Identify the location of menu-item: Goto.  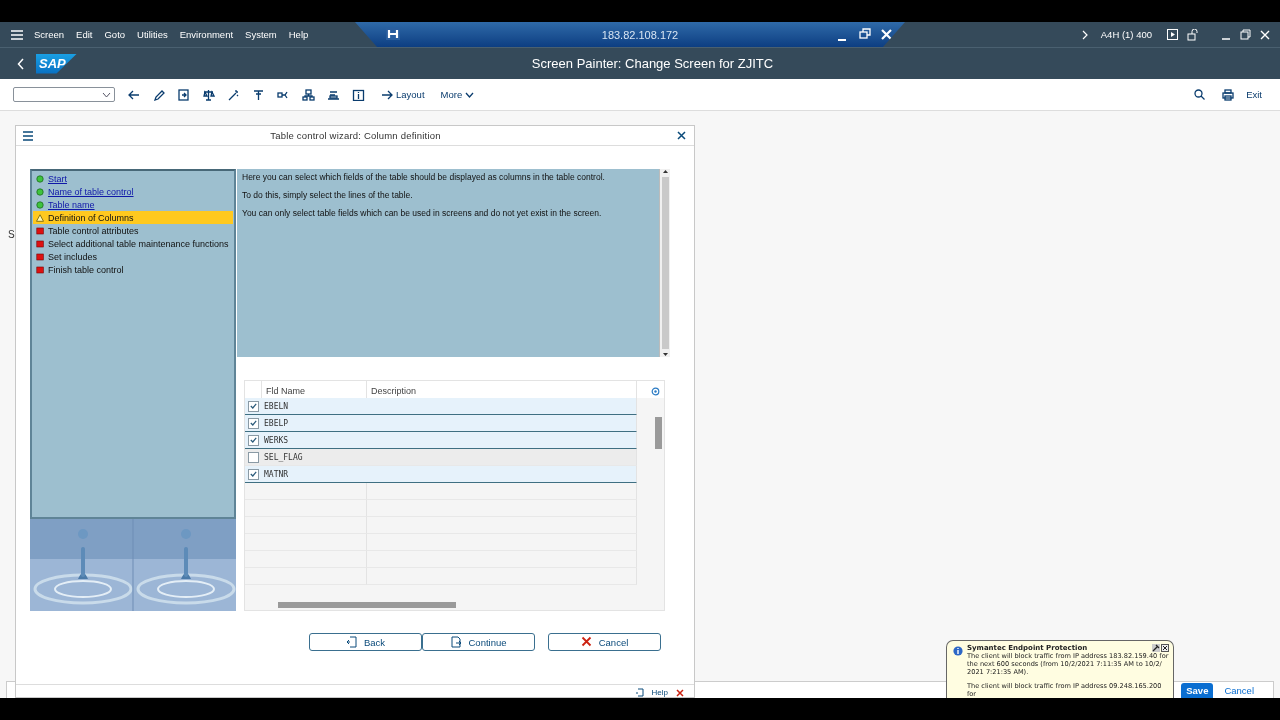
(115, 34).